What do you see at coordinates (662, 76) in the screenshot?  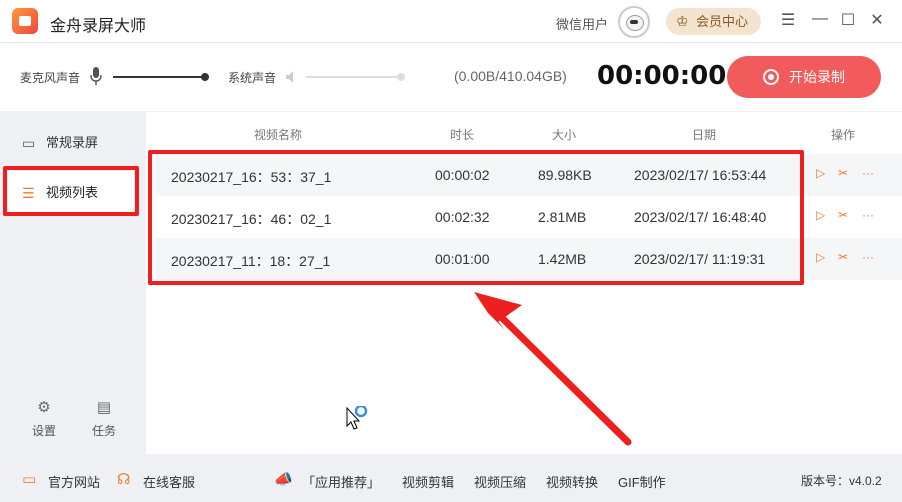 I see `record-timer: 00:00:00` at bounding box center [662, 76].